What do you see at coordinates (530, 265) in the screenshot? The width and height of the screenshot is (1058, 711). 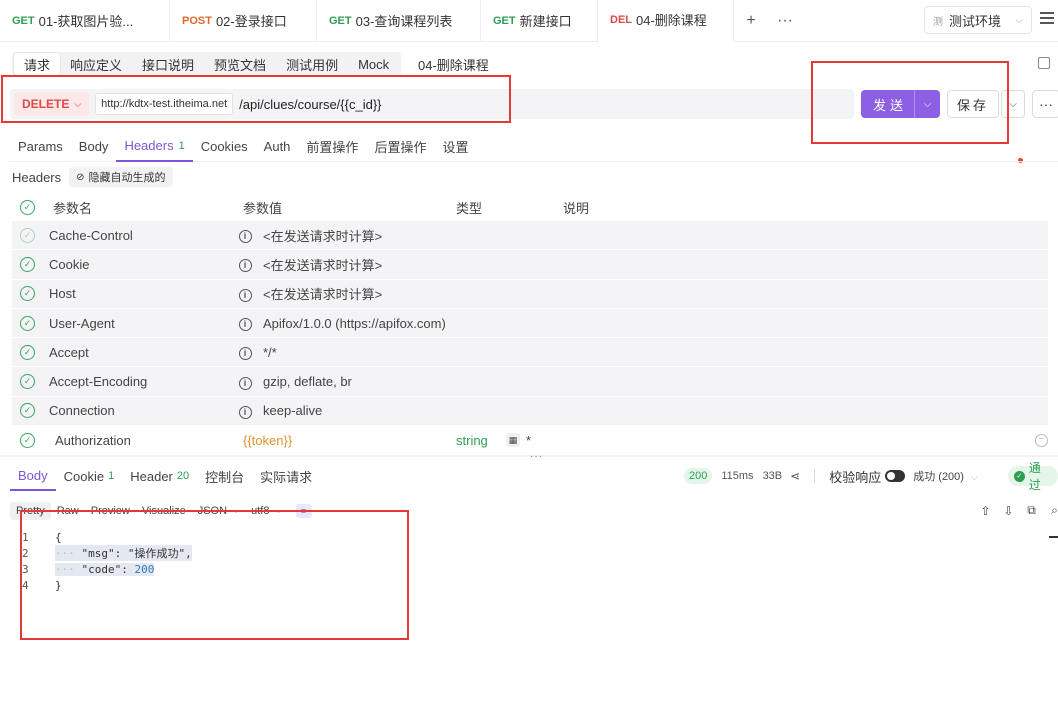 I see `table-row: ✓ Cookie i <在发送请求时计算>` at bounding box center [530, 265].